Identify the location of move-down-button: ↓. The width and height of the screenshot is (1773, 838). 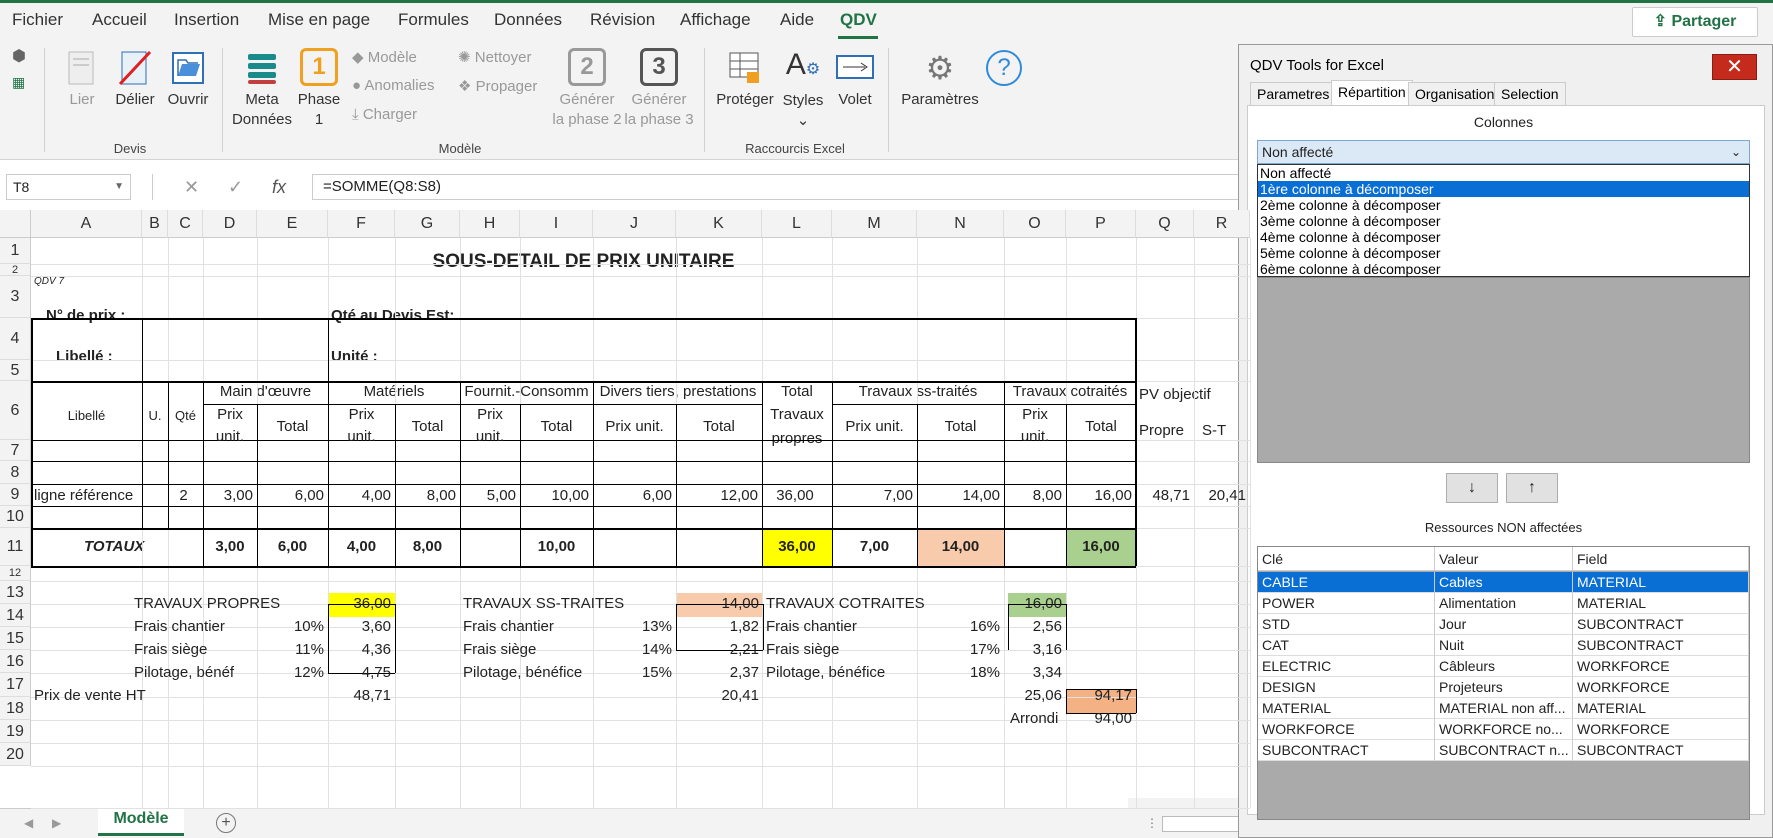
(1472, 488).